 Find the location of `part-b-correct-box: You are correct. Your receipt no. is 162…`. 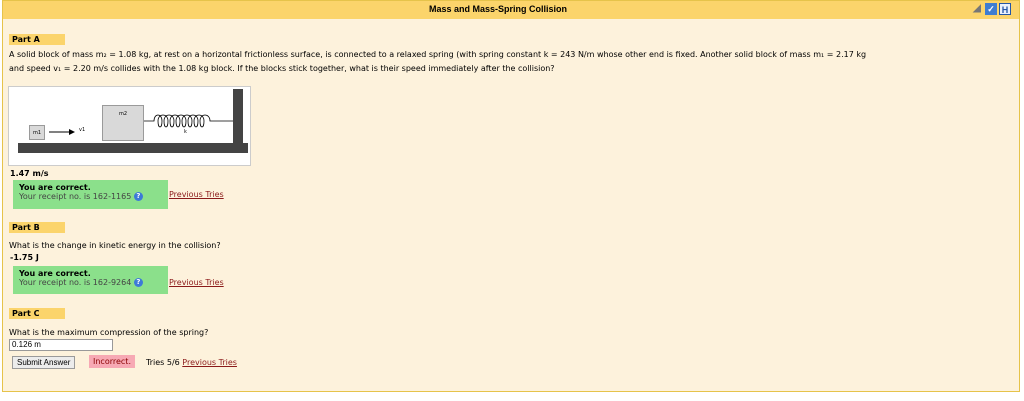

part-b-correct-box: You are correct. Your receipt no. is 162… is located at coordinates (90, 280).